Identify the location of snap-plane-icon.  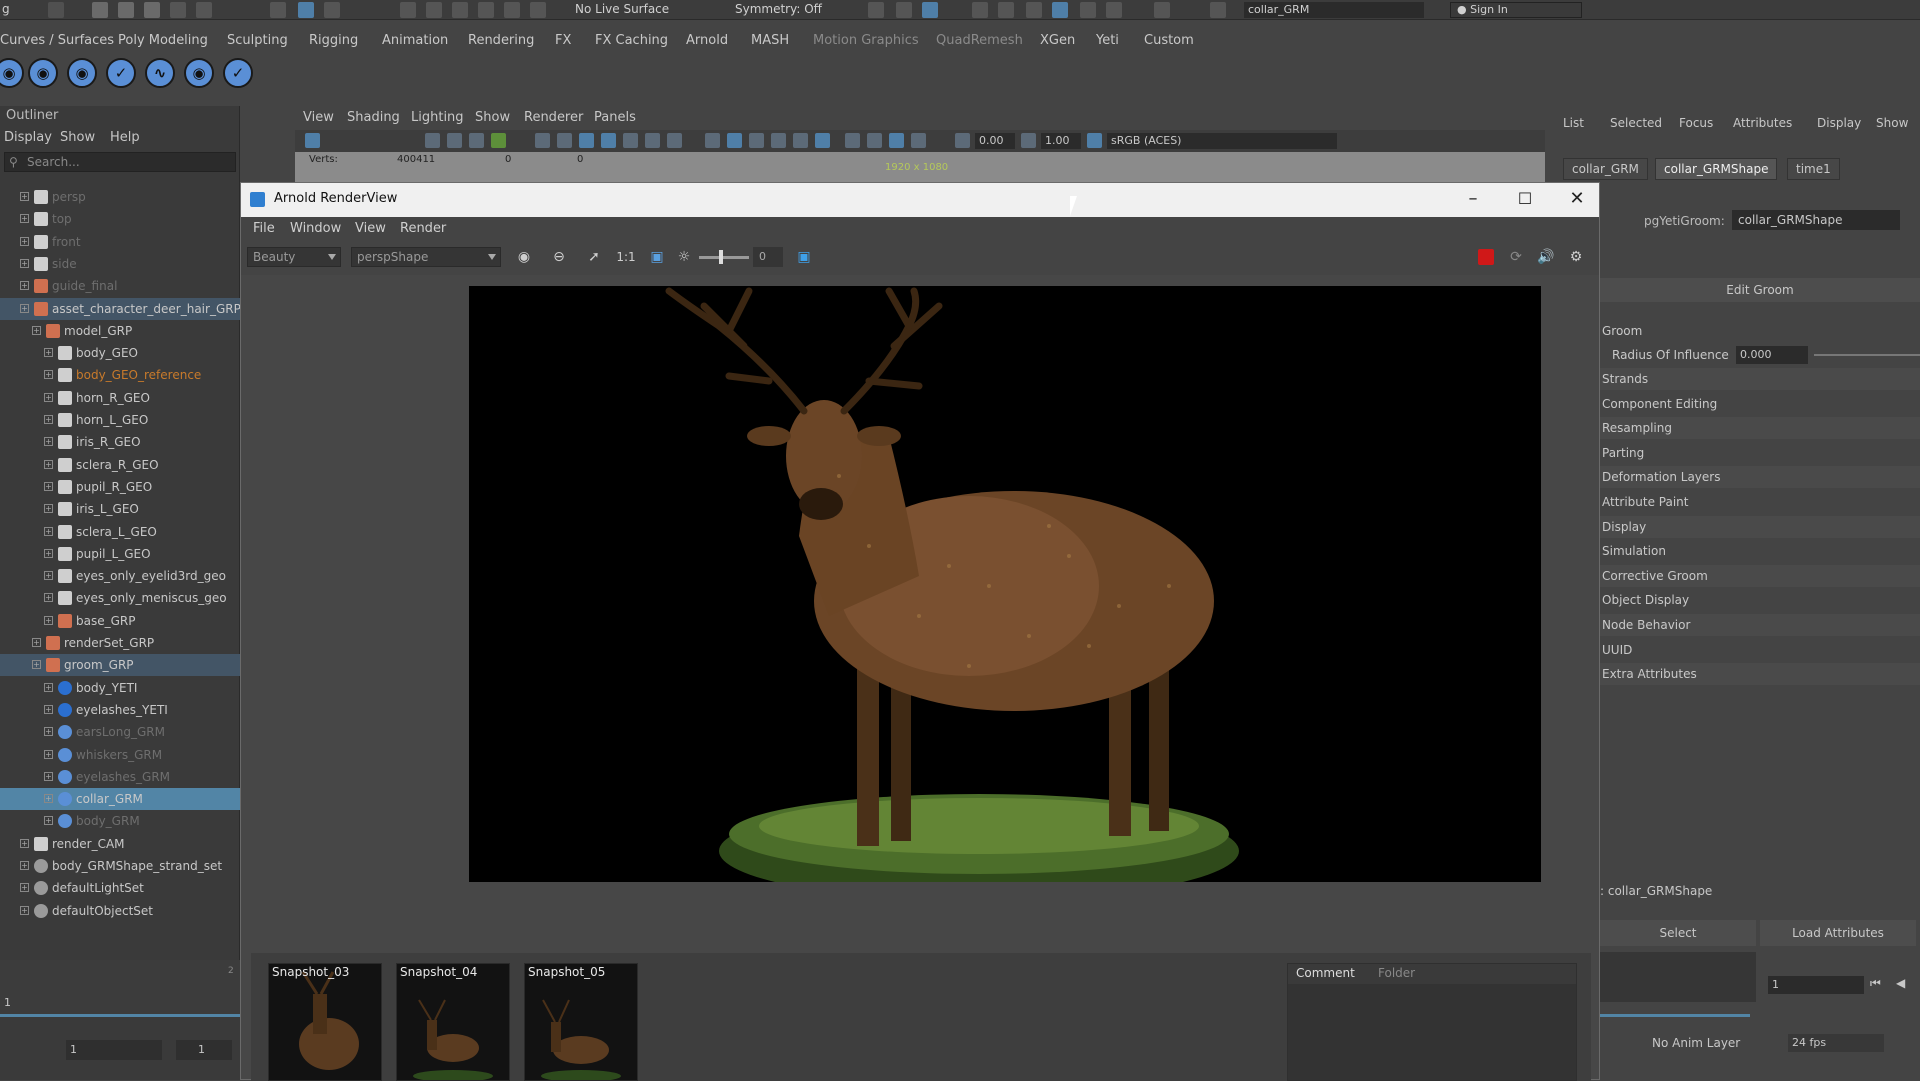
(486, 10).